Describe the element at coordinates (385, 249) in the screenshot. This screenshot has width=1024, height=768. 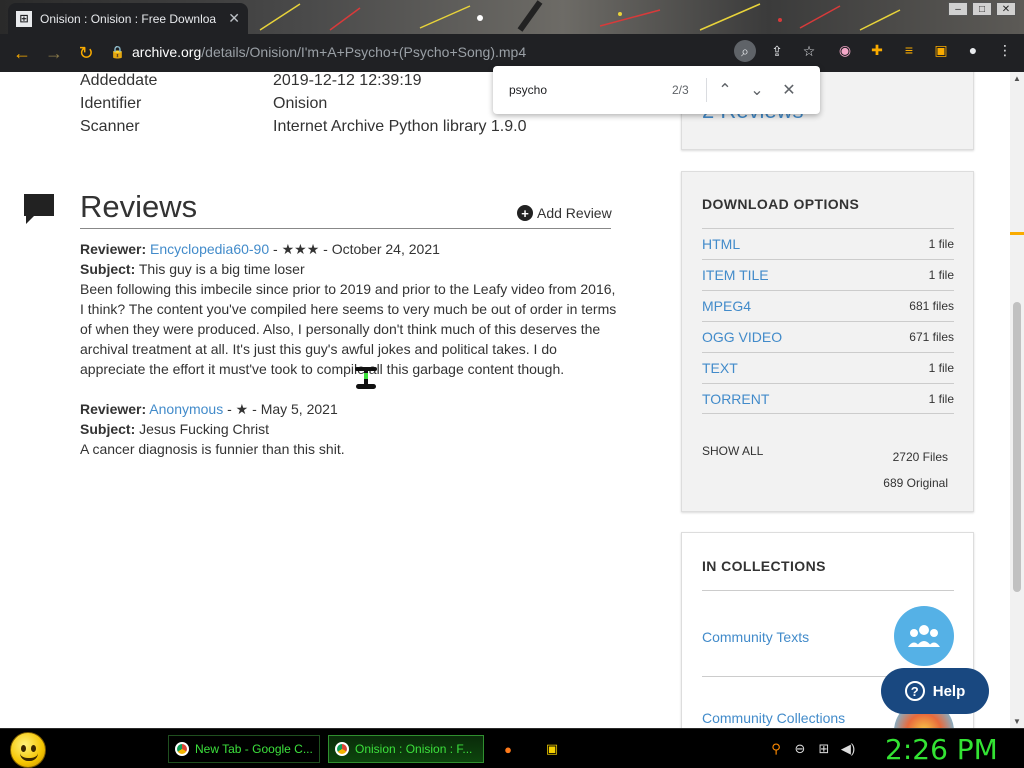
I see `review-date: October 24, 2021` at that location.